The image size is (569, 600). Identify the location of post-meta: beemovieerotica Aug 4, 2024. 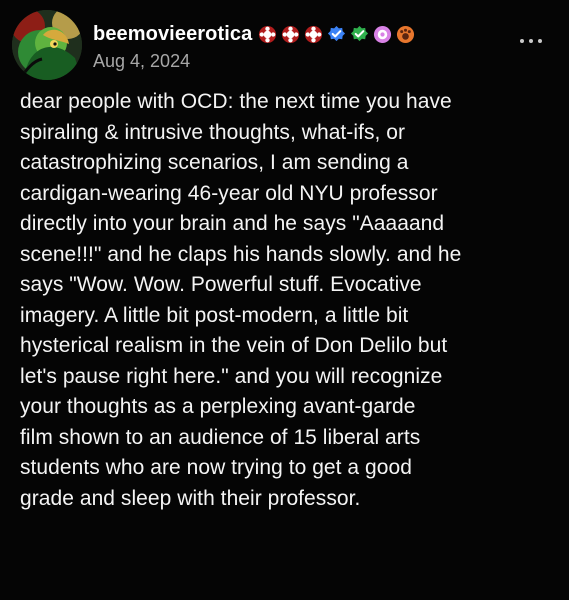
(298, 46).